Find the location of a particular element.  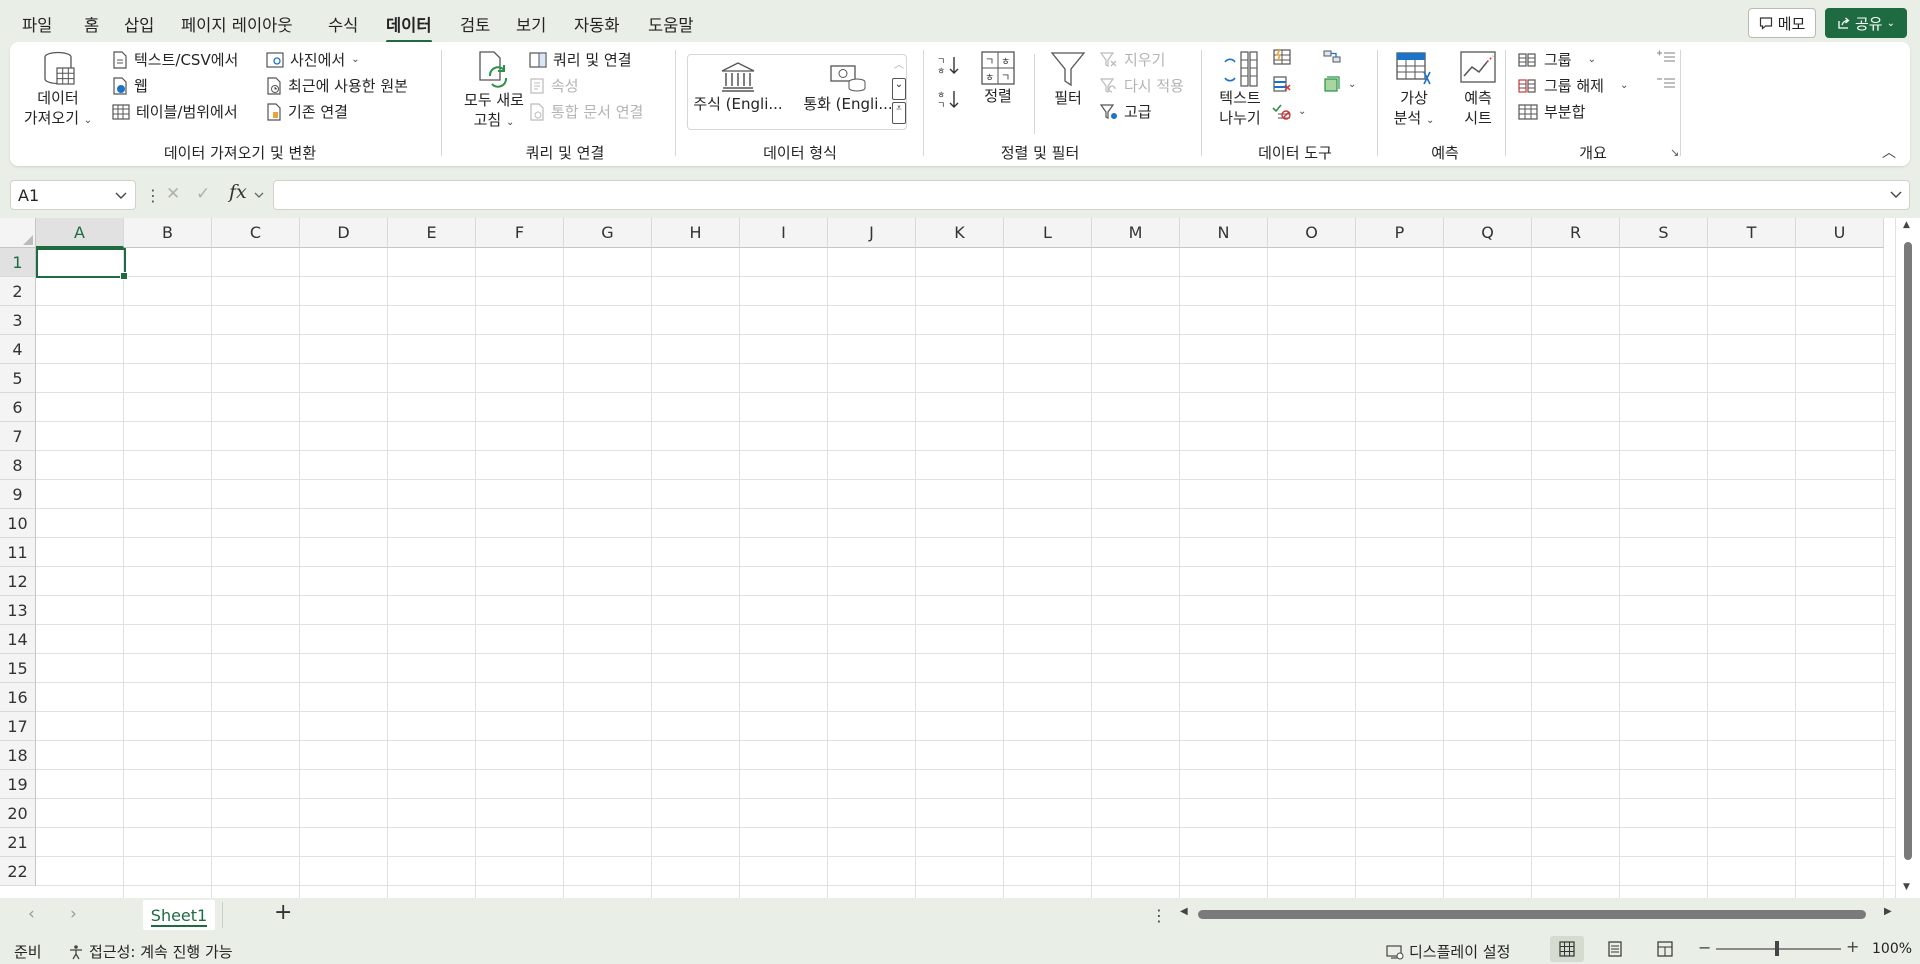

row-header-5: 5 is located at coordinates (18, 378).